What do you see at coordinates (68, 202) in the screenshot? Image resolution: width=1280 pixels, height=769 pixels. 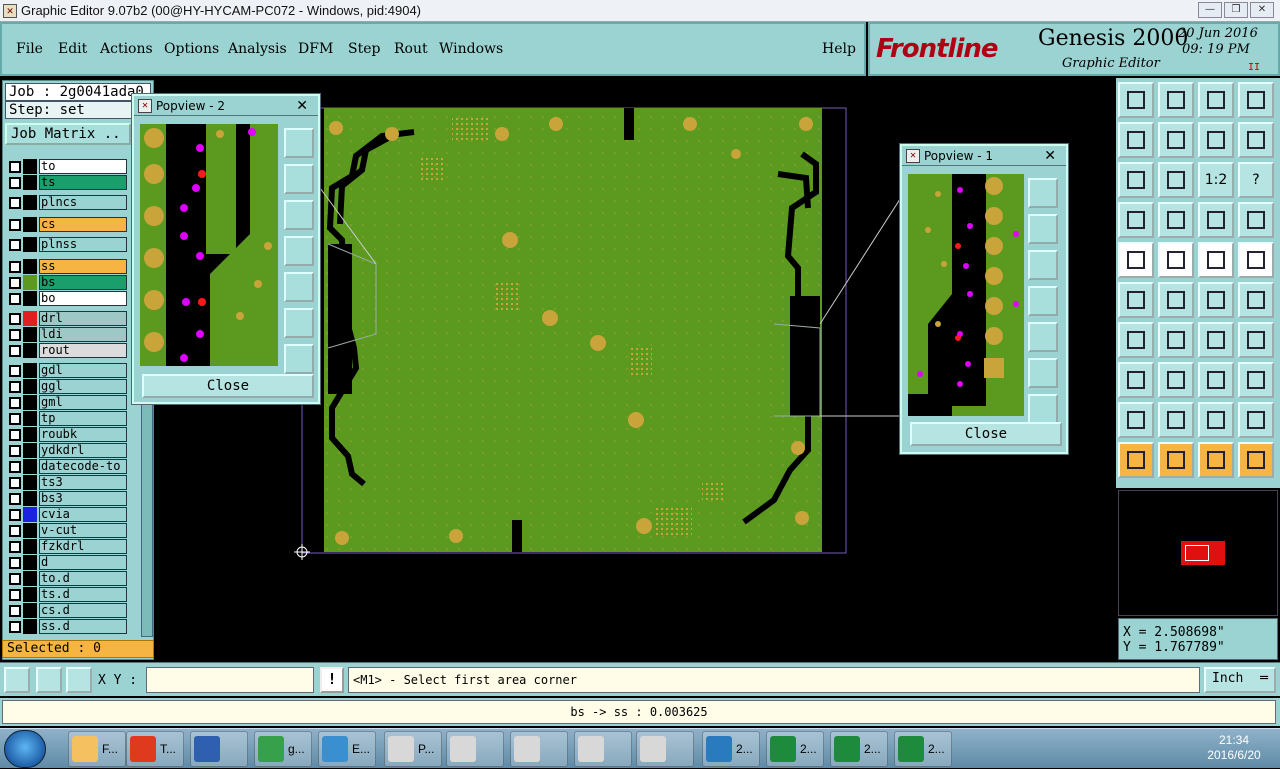 I see `layer-row-plncs: plncs` at bounding box center [68, 202].